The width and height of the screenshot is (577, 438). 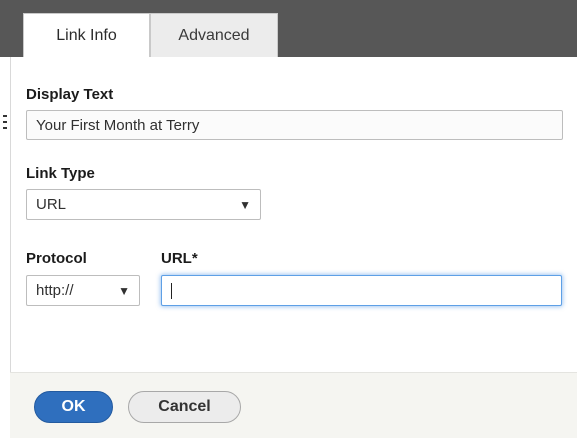 I want to click on link-type-label: Link Type, so click(x=60, y=173).